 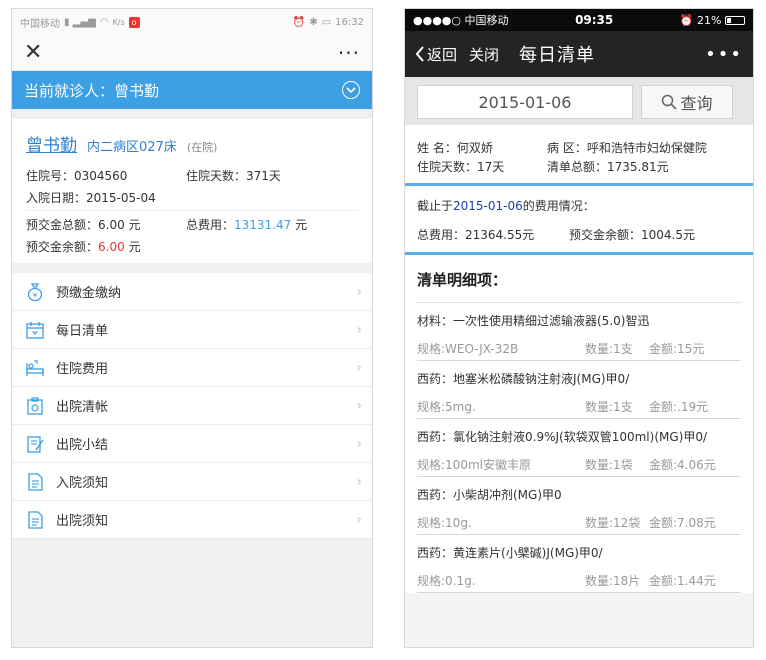 What do you see at coordinates (474, 465) in the screenshot?
I see `item-spec: 规格:100ml安徽丰原` at bounding box center [474, 465].